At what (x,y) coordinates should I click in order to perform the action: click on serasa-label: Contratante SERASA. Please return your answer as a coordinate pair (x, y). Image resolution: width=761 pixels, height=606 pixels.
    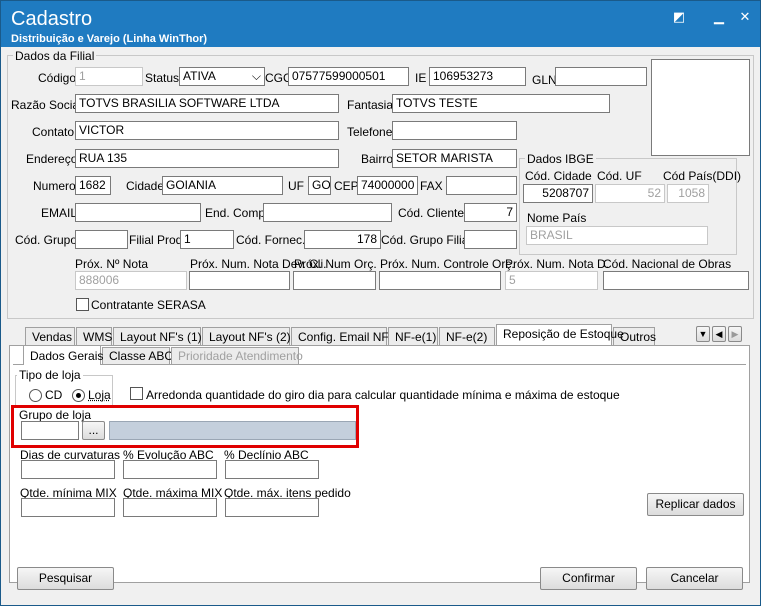
    Looking at the image, I should click on (148, 305).